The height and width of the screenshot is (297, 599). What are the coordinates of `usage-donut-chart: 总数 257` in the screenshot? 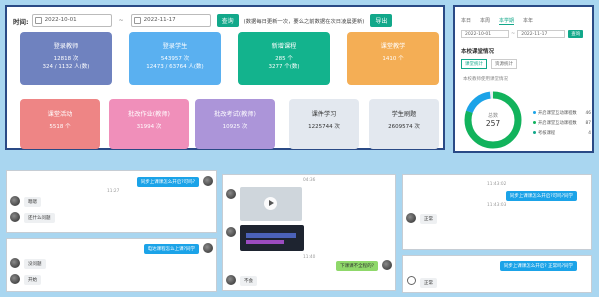 It's located at (493, 120).